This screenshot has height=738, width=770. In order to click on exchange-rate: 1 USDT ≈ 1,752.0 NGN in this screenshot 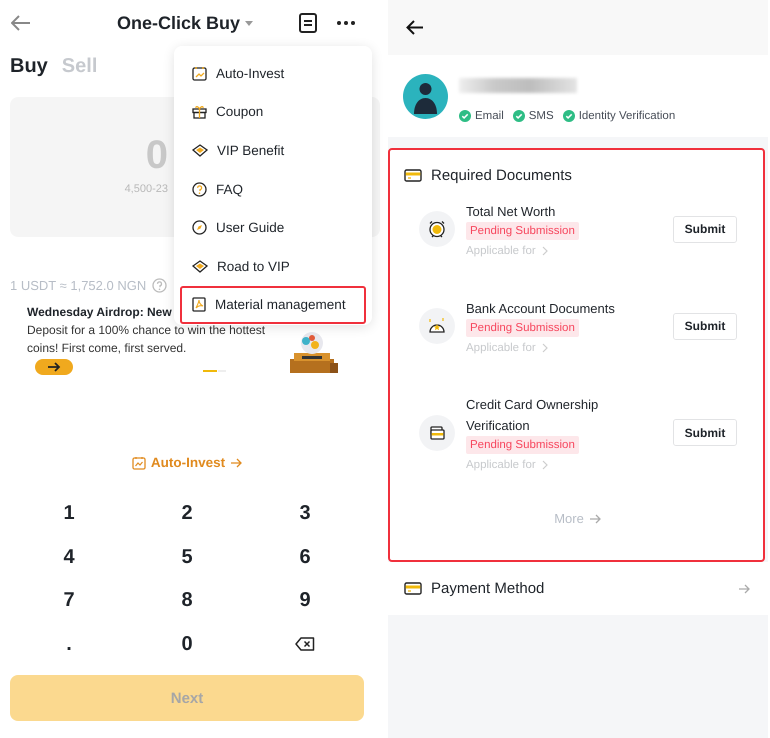, I will do `click(78, 285)`.